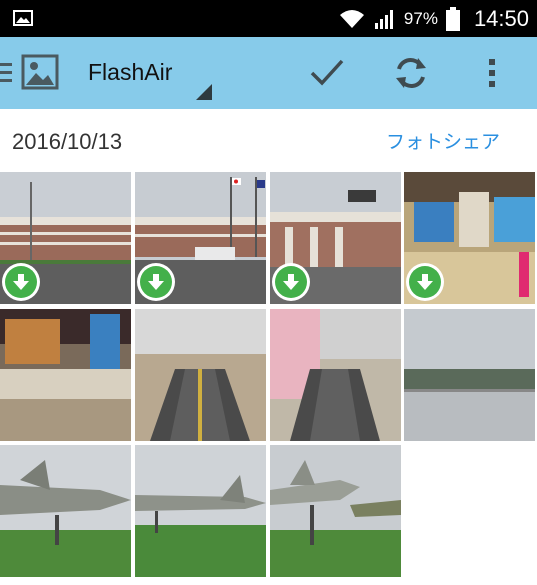 This screenshot has width=537, height=585. Describe the element at coordinates (130, 72) in the screenshot. I see `folder-dropdown: FlashAir` at that location.